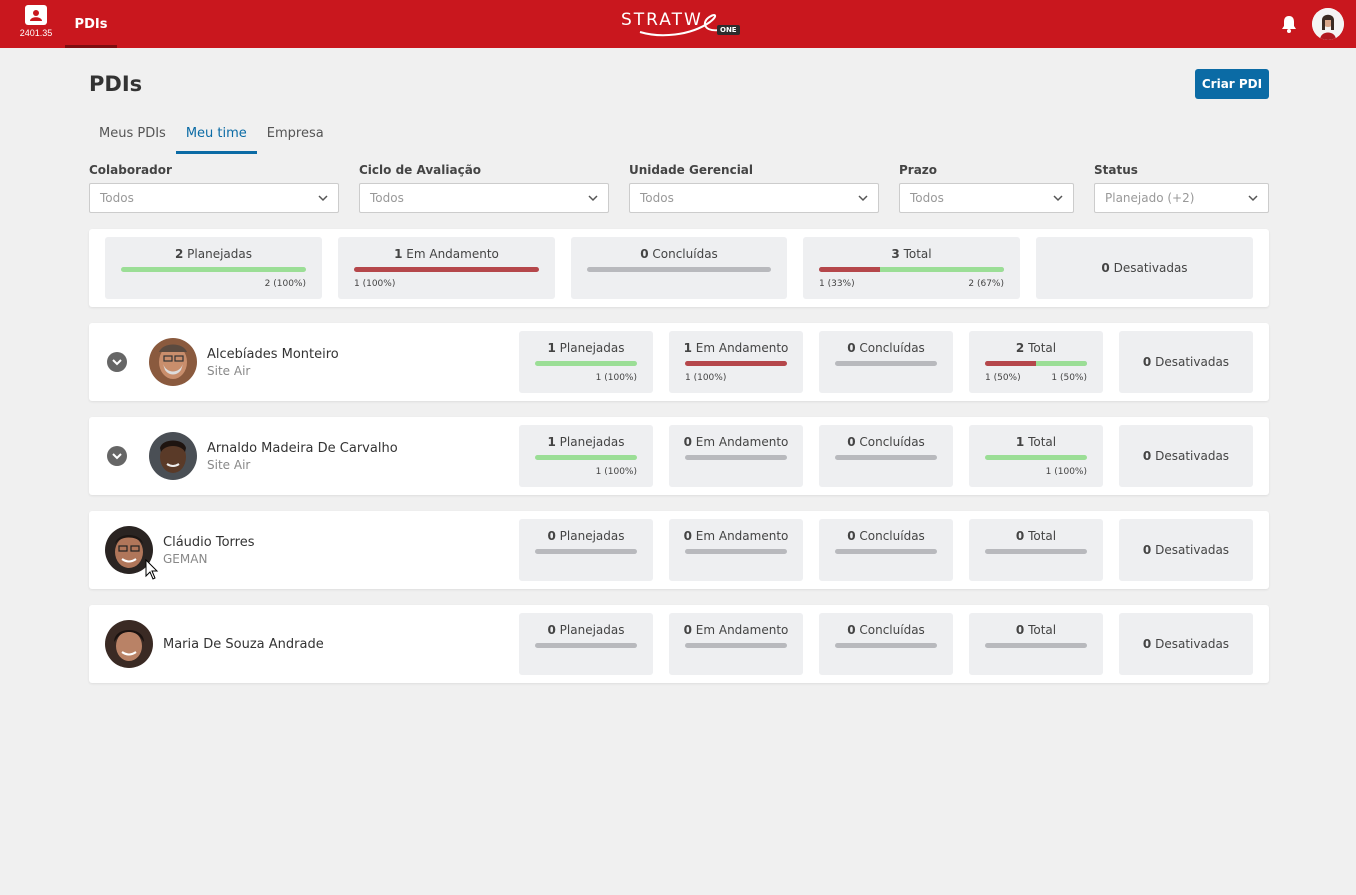  Describe the element at coordinates (446, 268) in the screenshot. I see `summary-in-progress: 1 Em Andamento 1 (100%)` at that location.